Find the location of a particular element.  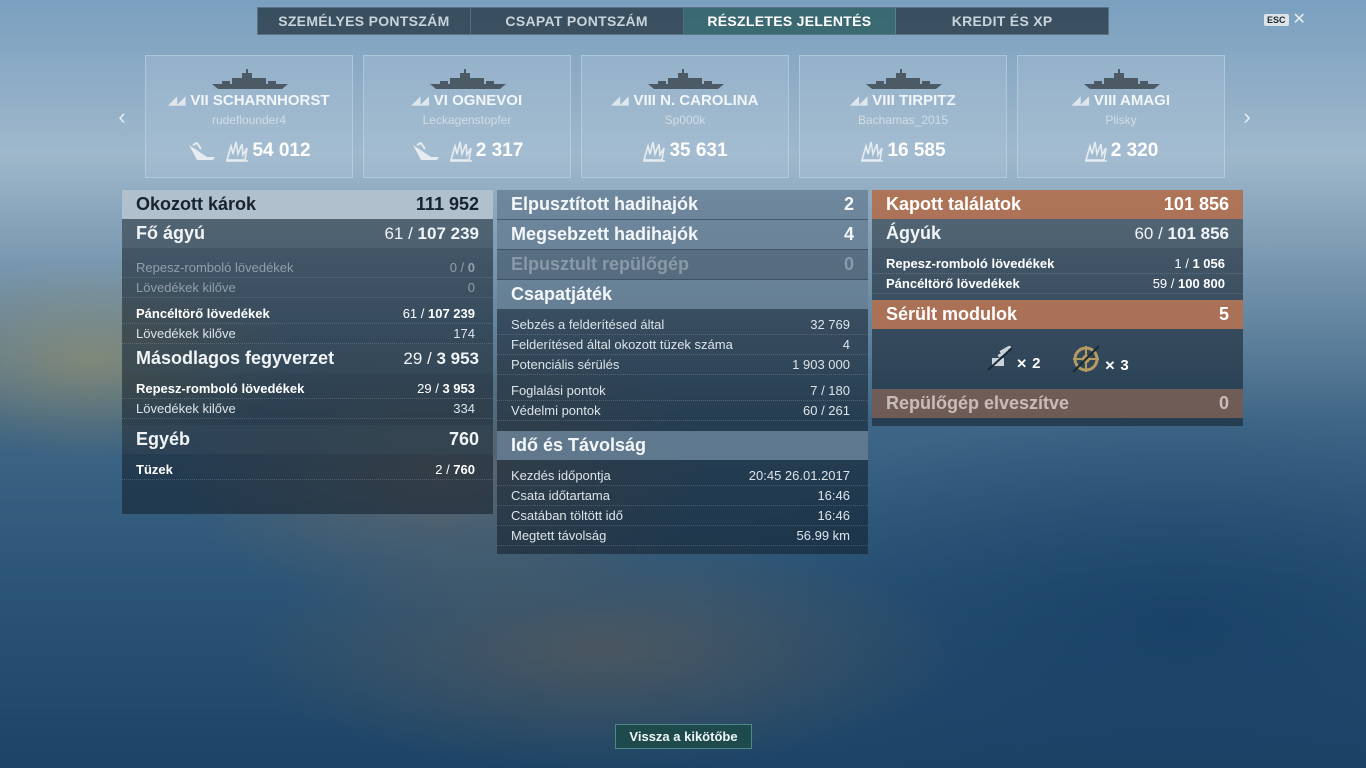

spotting-fires-row: Felderítésed által okozott tüzek száma 4 is located at coordinates (682, 345).